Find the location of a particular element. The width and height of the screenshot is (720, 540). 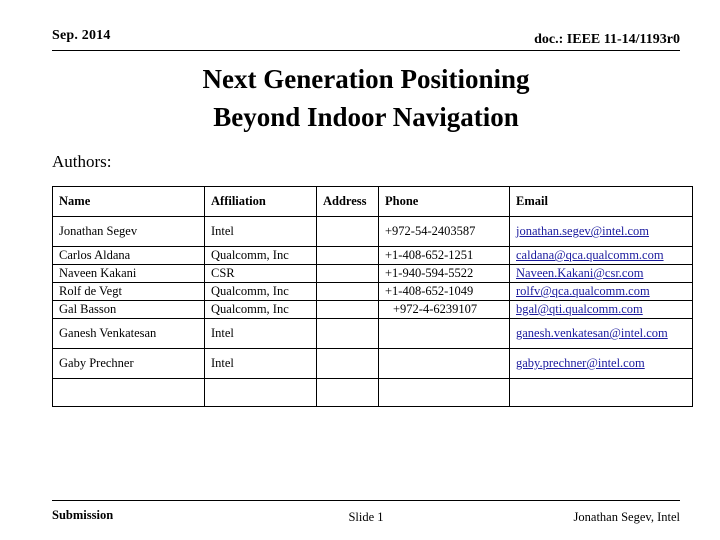

cell-email: bgal@qti.qualcomm.com is located at coordinates (601, 309).